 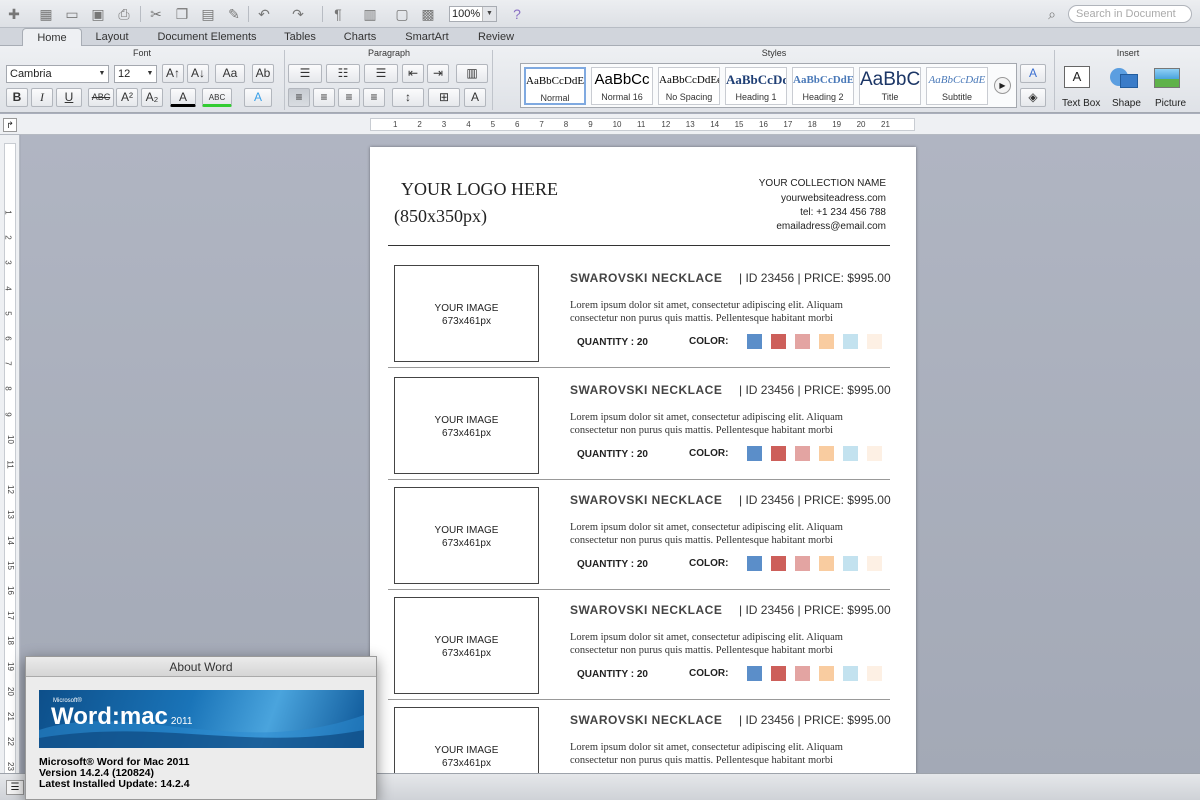 What do you see at coordinates (489, 14) in the screenshot?
I see `zoom-dropdown-icon: ▼` at bounding box center [489, 14].